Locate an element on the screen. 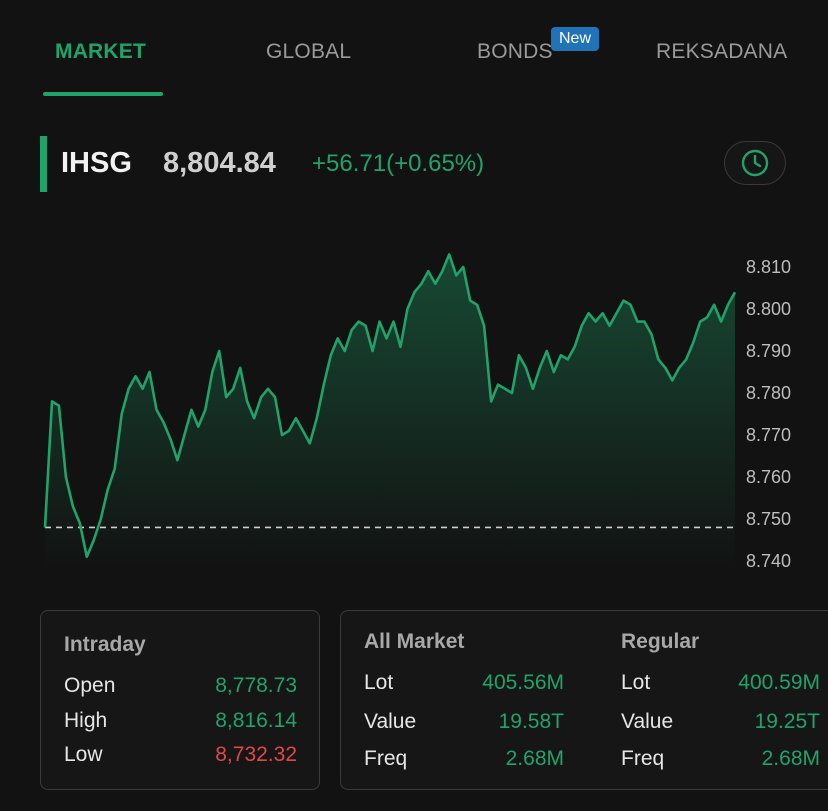 Image resolution: width=828 pixels, height=811 pixels. all-market-title: All Market is located at coordinates (414, 641).